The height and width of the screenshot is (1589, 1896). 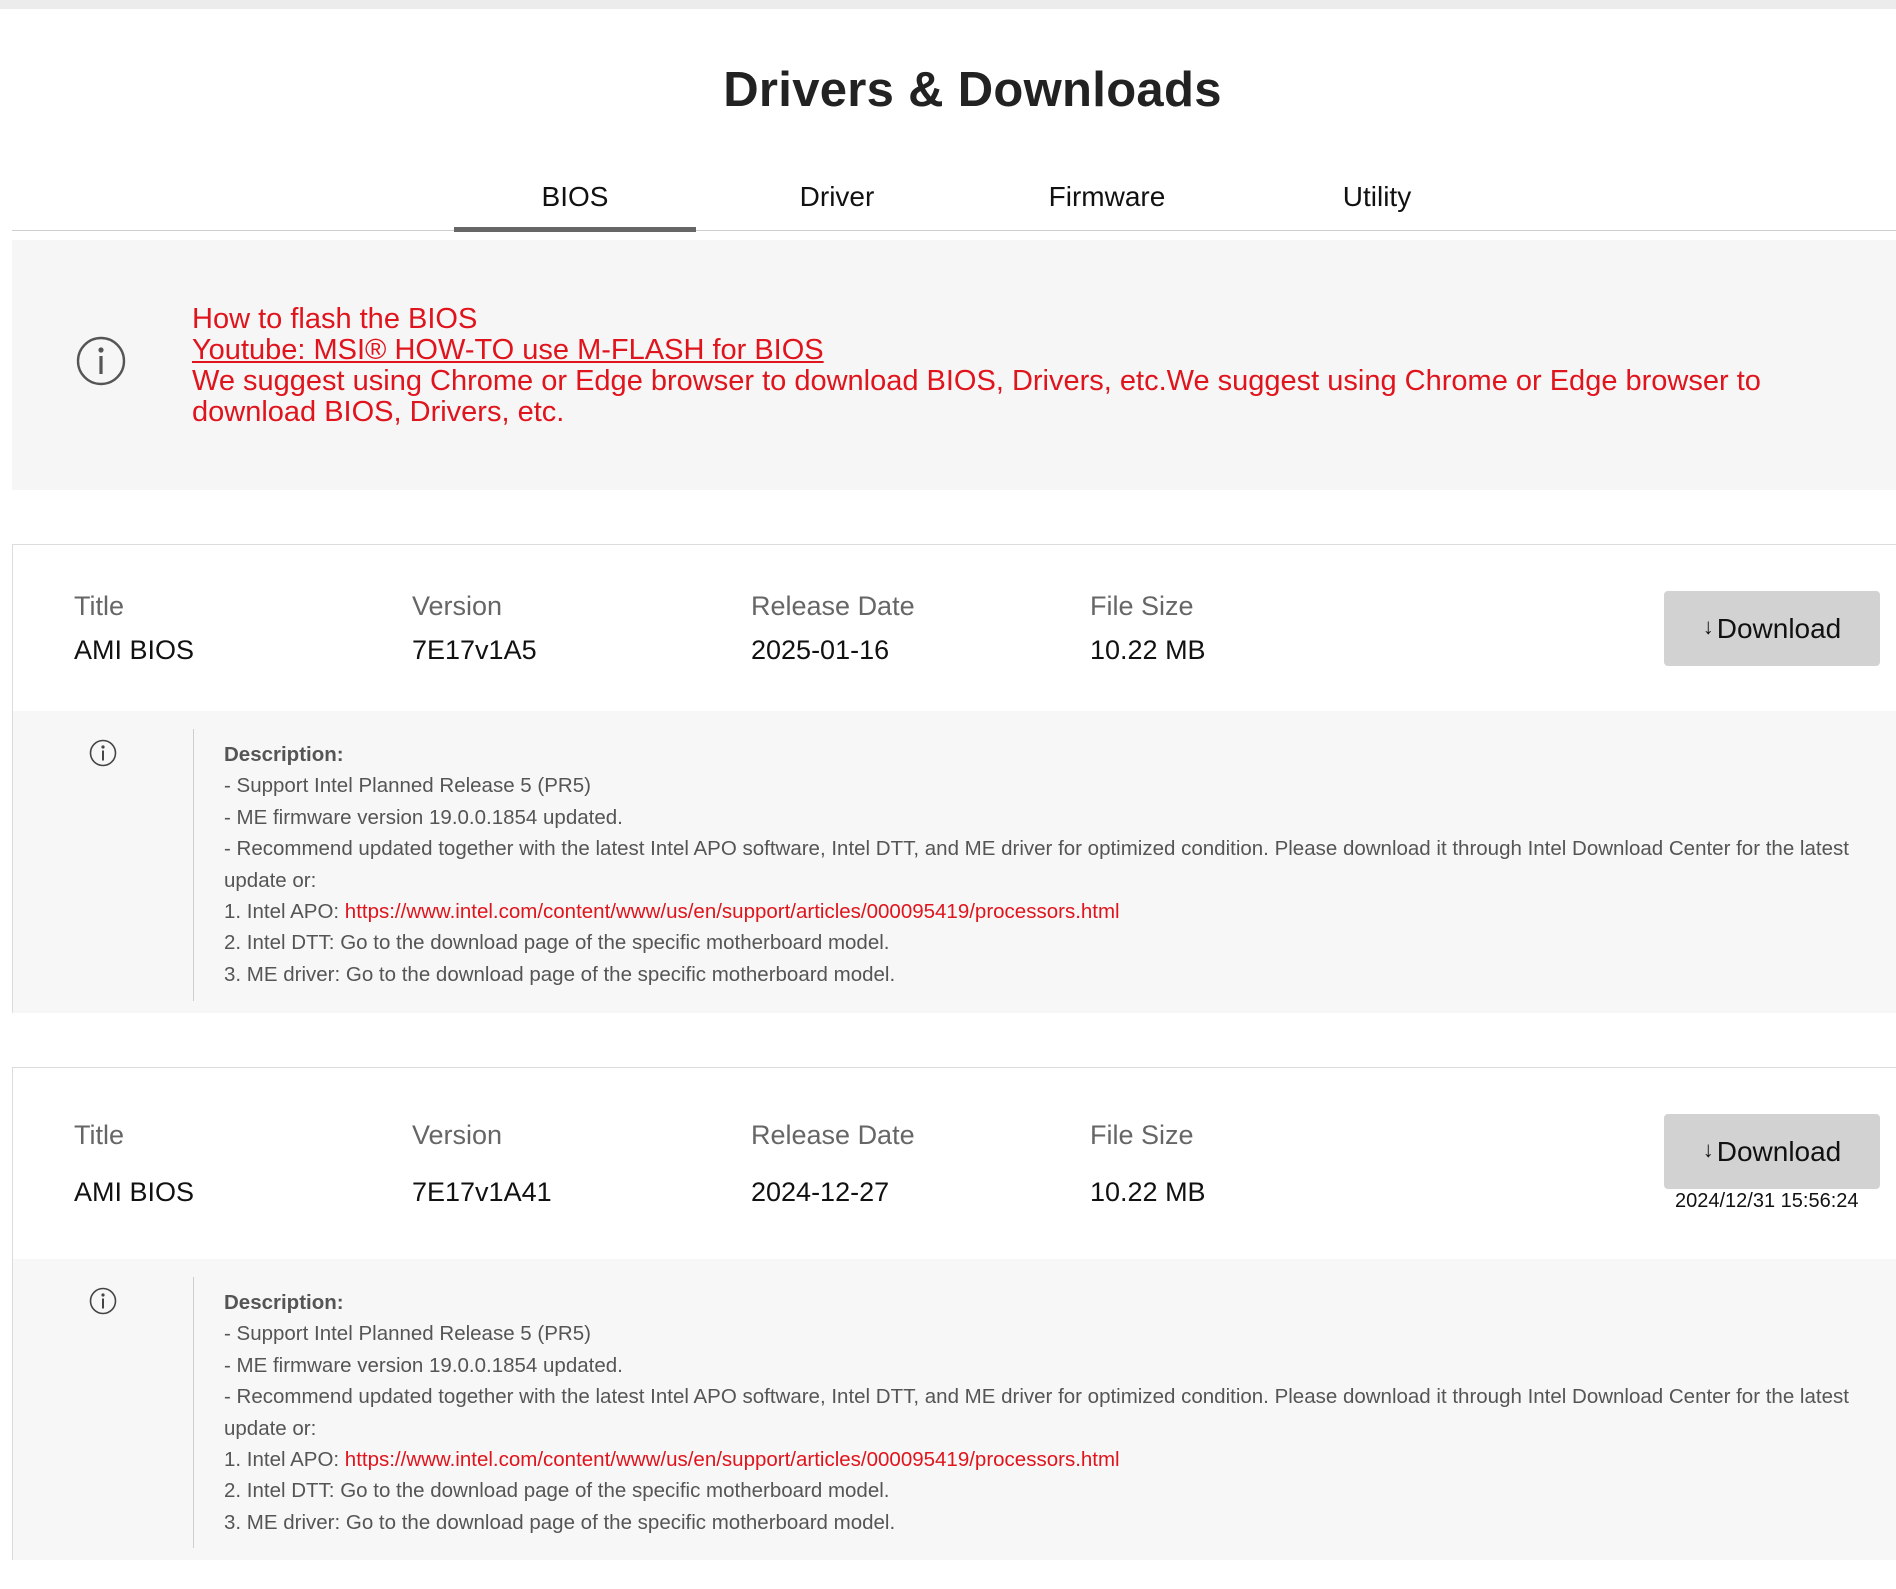 I want to click on release-date-column: Release Date 2024-12-27, so click(x=833, y=1164).